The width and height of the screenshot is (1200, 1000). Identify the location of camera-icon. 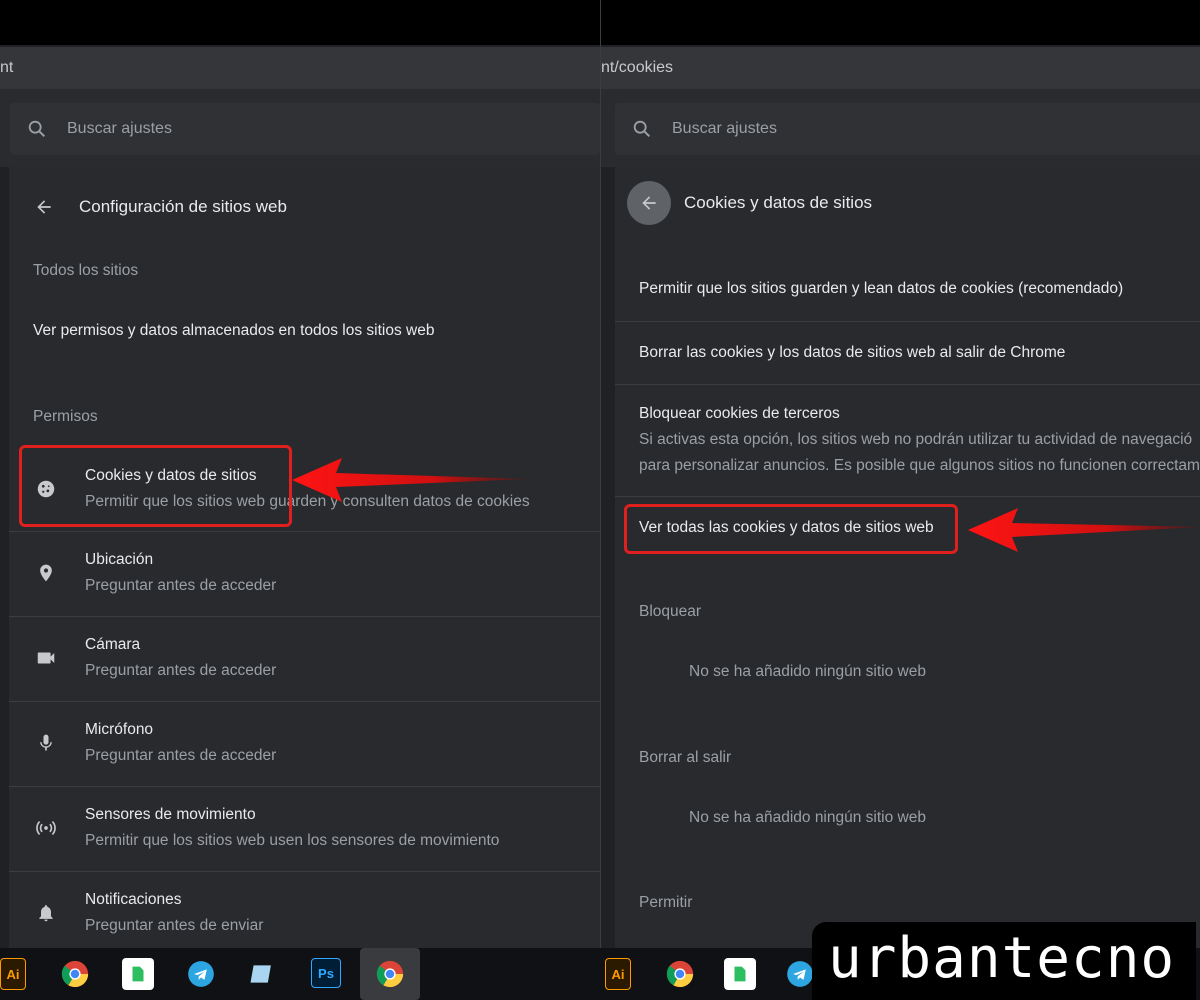
(46, 658).